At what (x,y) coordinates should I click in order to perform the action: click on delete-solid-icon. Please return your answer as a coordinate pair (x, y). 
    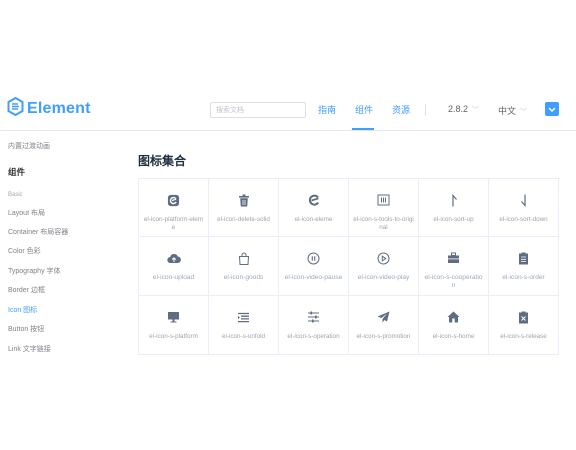
    Looking at the image, I should click on (244, 200).